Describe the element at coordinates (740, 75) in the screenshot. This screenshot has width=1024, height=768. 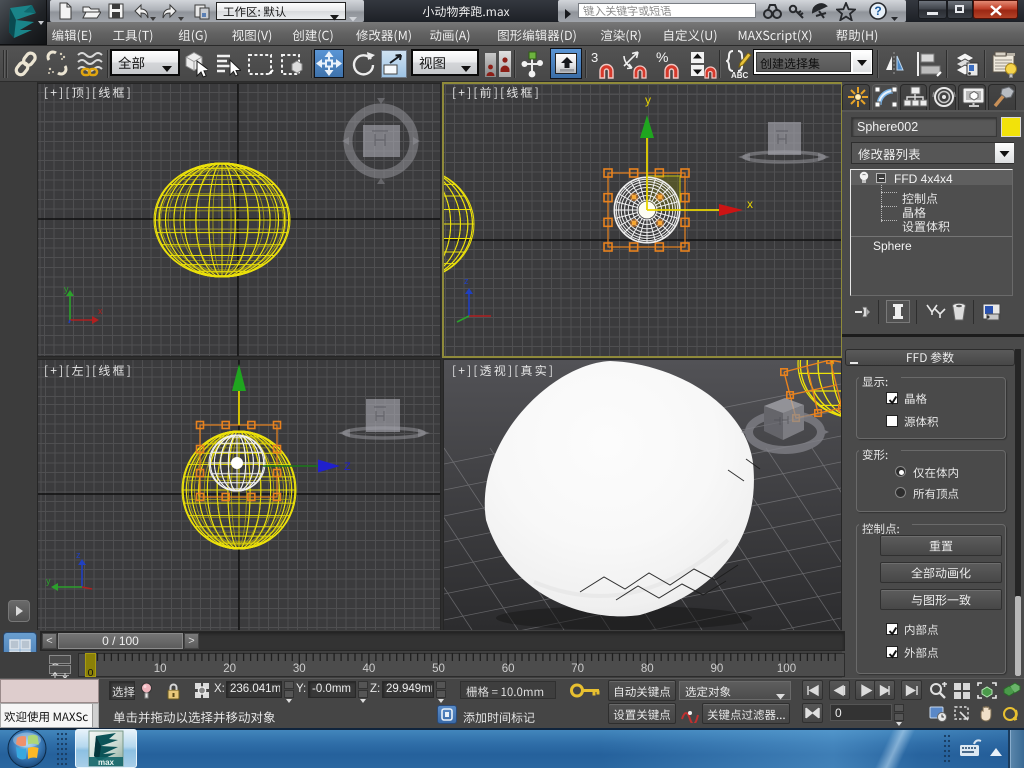
I see `svg-text: ABC` at that location.